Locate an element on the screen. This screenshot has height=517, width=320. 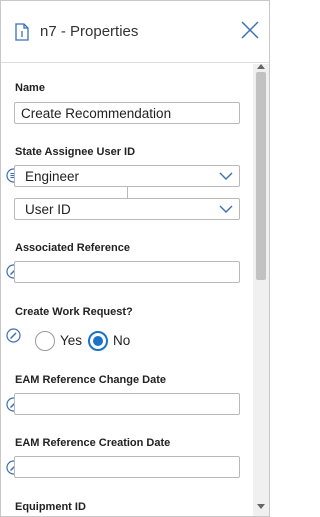
radio-yes-label: Yes is located at coordinates (71, 340).